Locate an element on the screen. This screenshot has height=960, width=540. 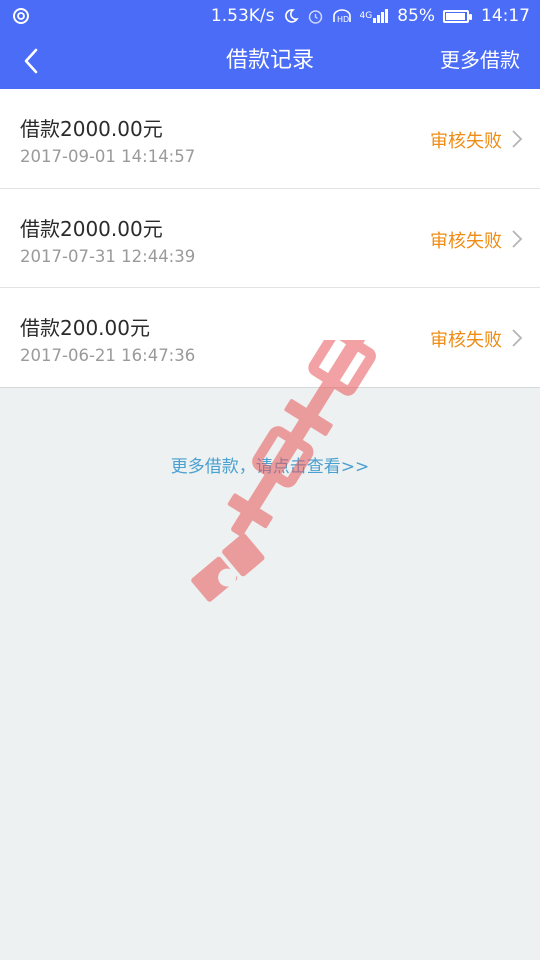
alarm-icon is located at coordinates (315, 16).